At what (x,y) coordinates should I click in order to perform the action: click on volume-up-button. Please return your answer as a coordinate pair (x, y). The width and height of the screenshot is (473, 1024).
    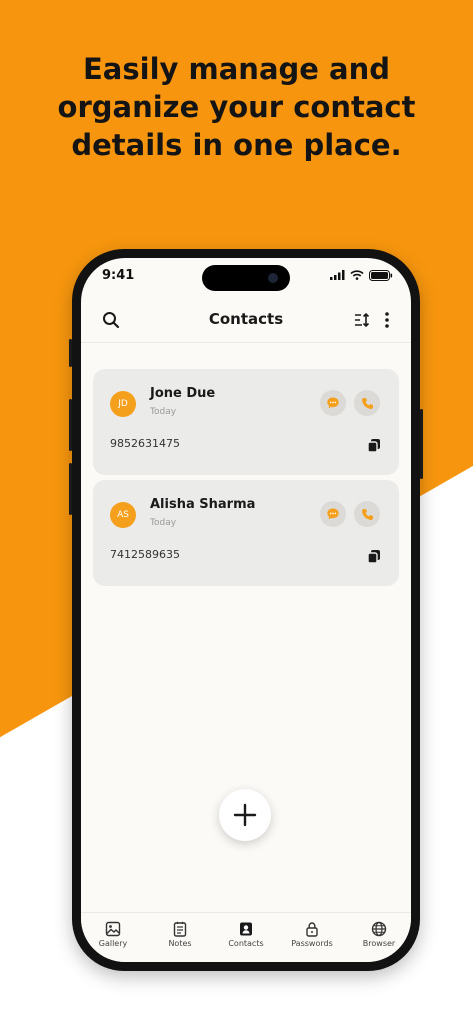
    Looking at the image, I should click on (70, 425).